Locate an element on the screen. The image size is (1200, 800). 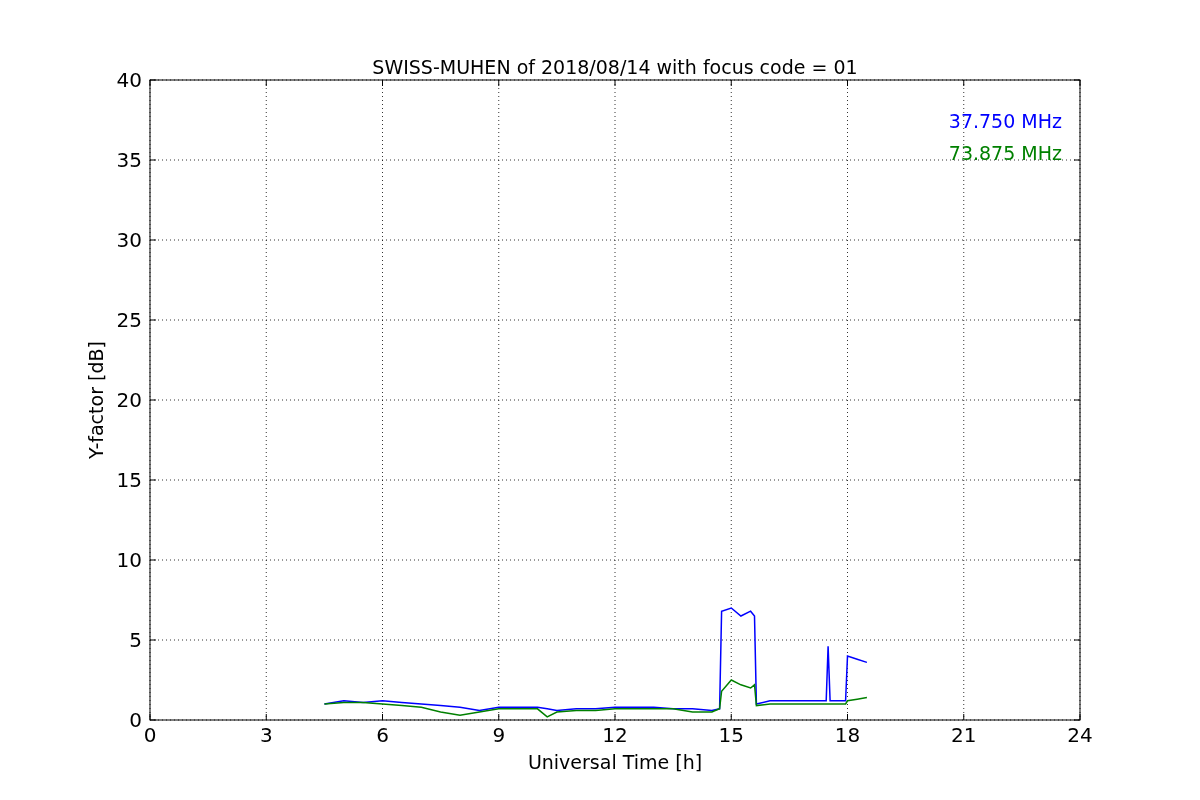
legend-label: 37.750 MHz is located at coordinates (1005, 121).